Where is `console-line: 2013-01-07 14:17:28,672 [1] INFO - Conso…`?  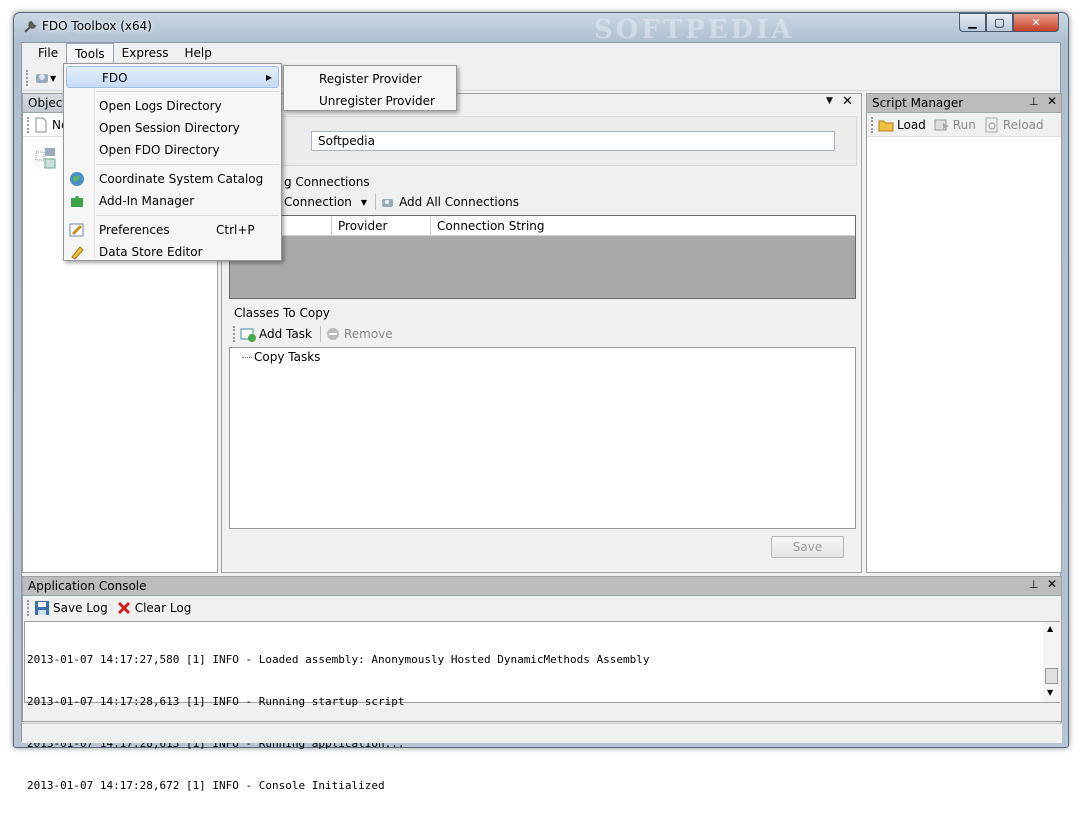 console-line: 2013-01-07 14:17:28,672 [1] INFO - Conso… is located at coordinates (206, 785).